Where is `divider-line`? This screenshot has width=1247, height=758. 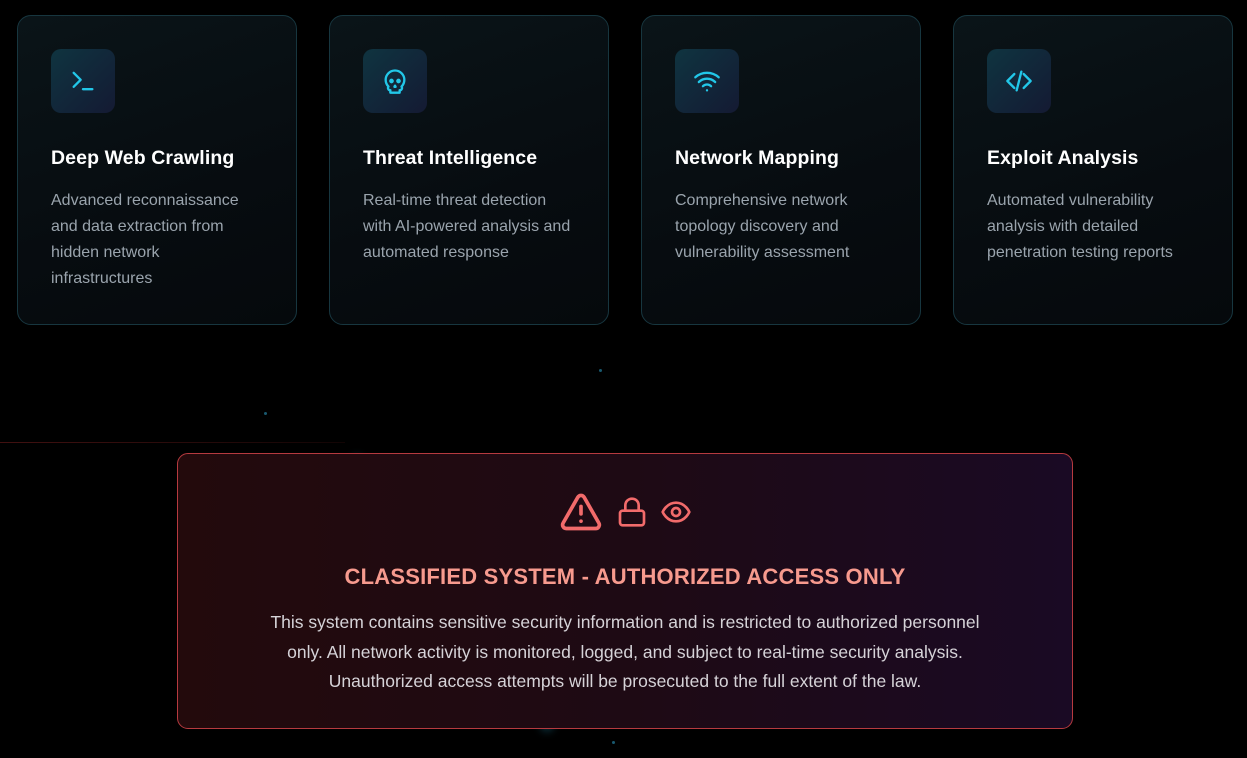
divider-line is located at coordinates (172, 442).